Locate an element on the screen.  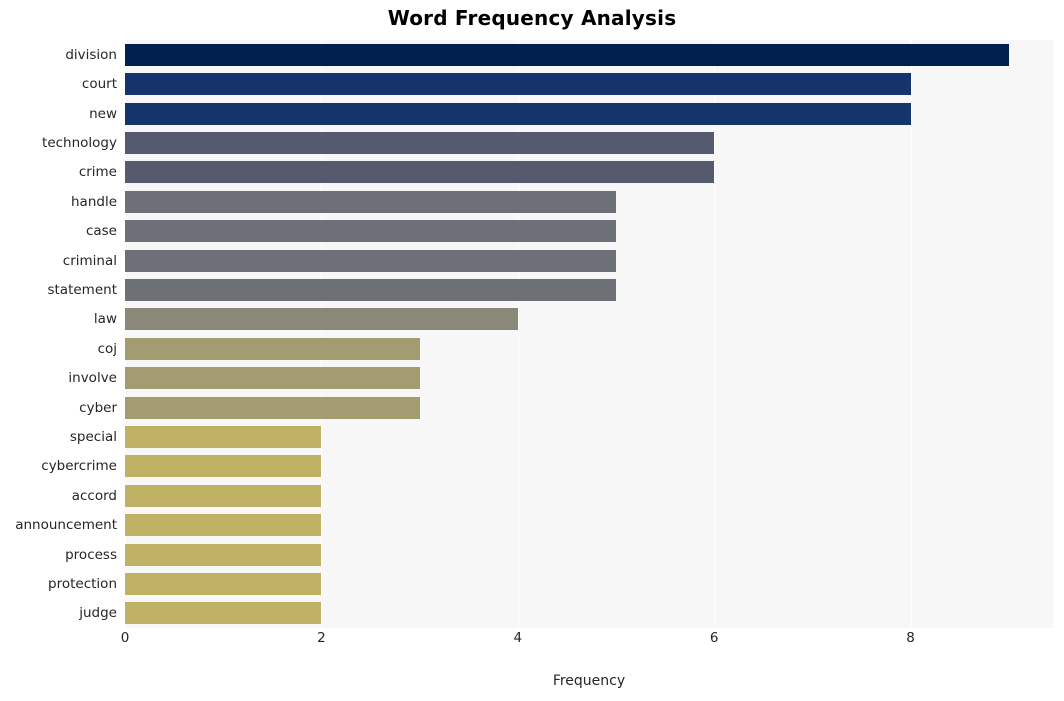
y-axis-tick-label: crime is located at coordinates (97, 172).